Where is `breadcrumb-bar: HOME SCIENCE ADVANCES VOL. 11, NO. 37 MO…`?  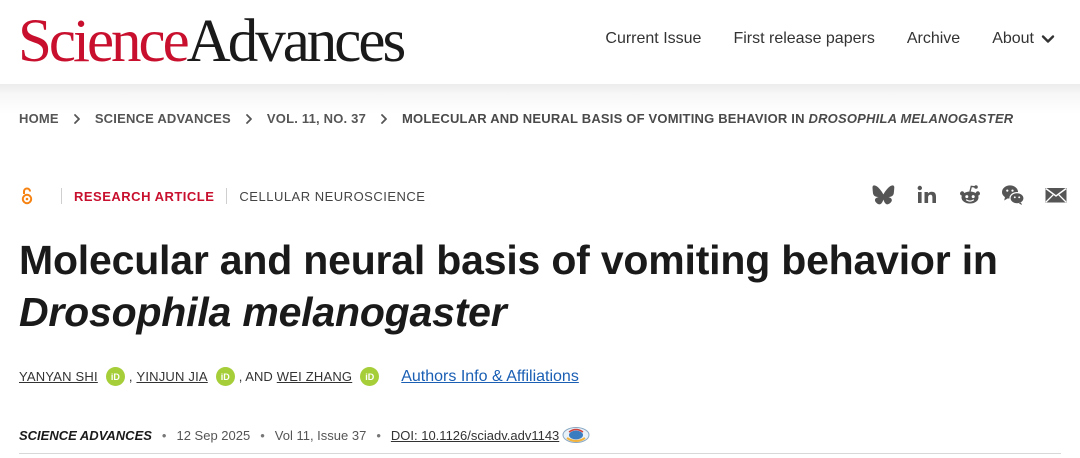 breadcrumb-bar: HOME SCIENCE ADVANCES VOL. 11, NO. 37 MO… is located at coordinates (540, 118).